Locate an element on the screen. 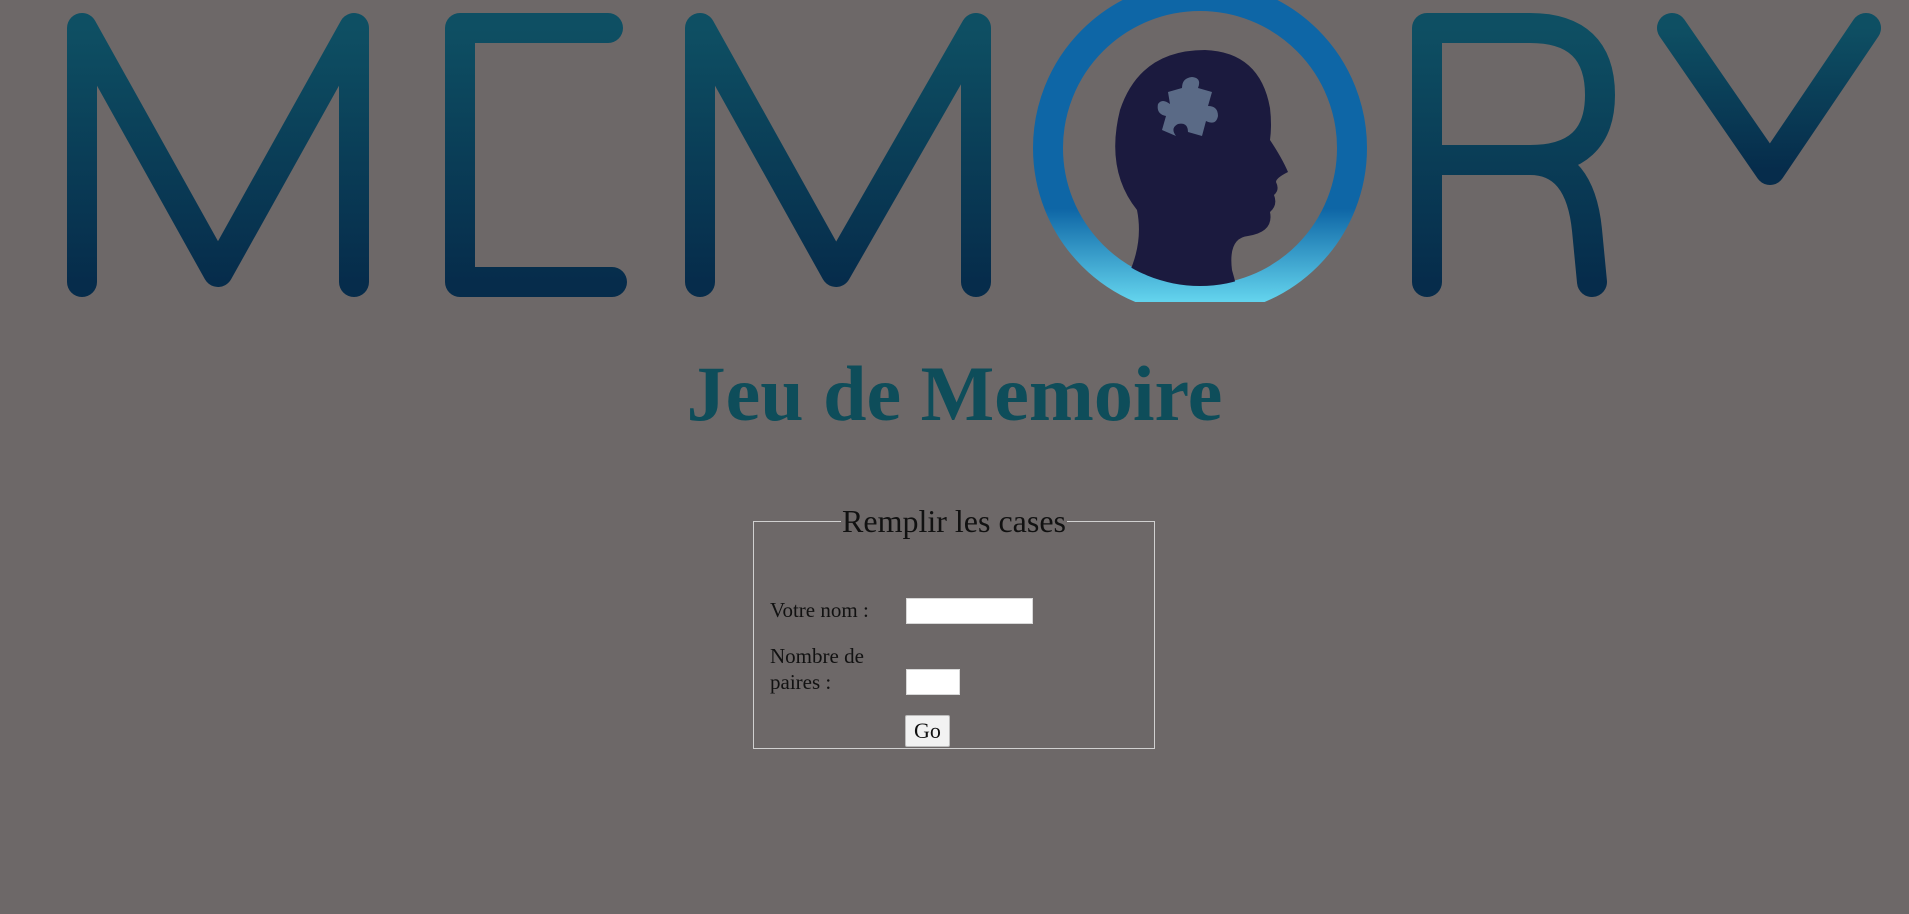  go-button: Go is located at coordinates (927, 731).